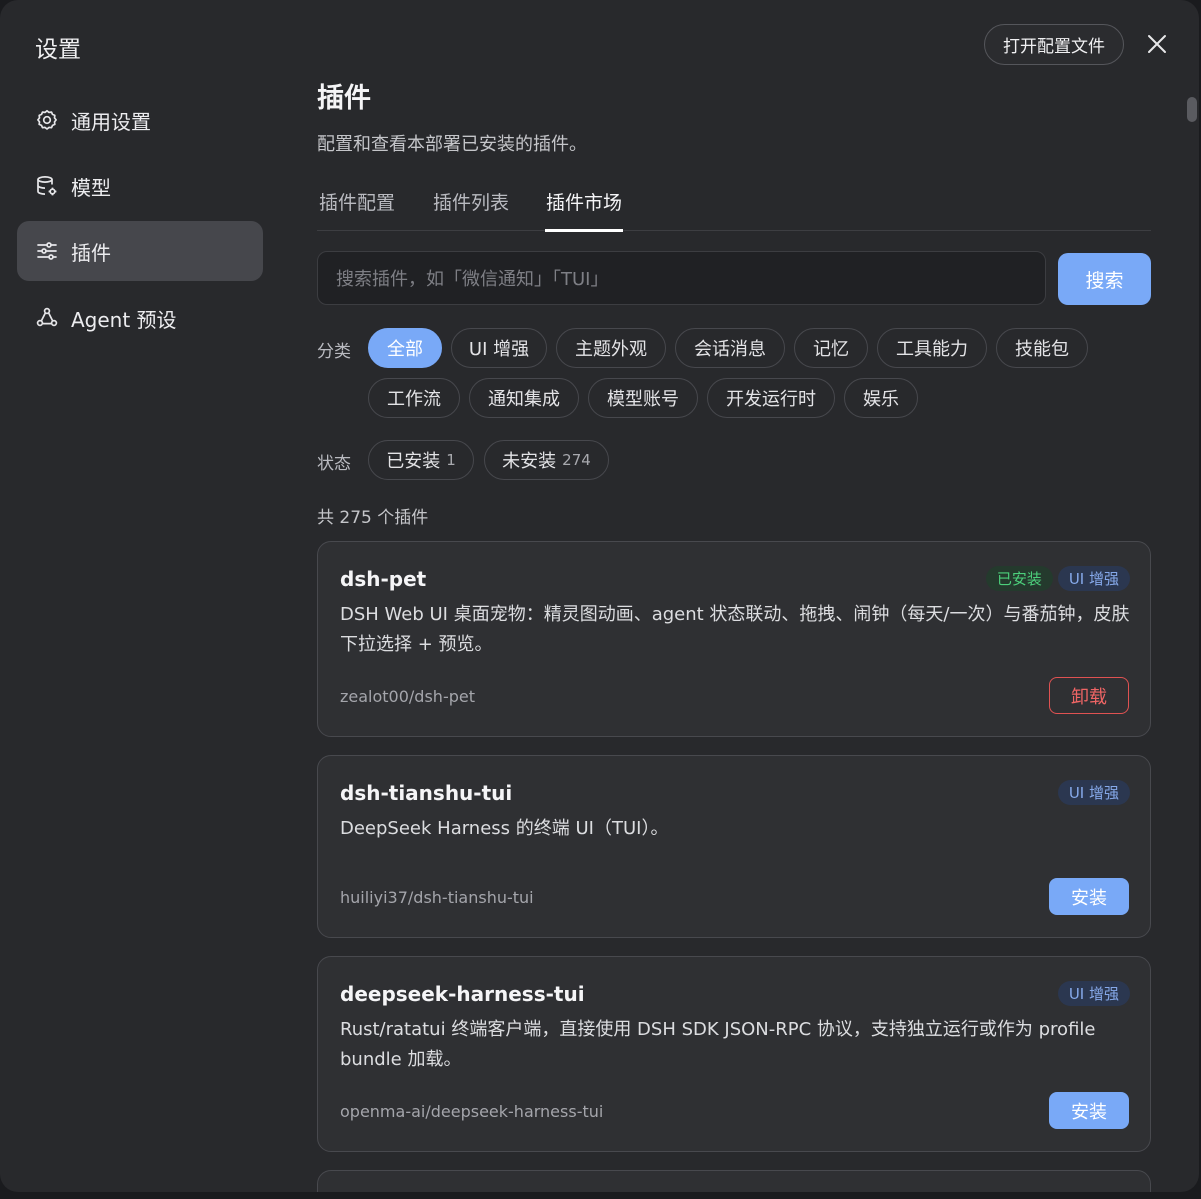 Image resolution: width=1201 pixels, height=1199 pixels. What do you see at coordinates (426, 793) in the screenshot?
I see `plugin-name: dsh-tianshu-tui` at bounding box center [426, 793].